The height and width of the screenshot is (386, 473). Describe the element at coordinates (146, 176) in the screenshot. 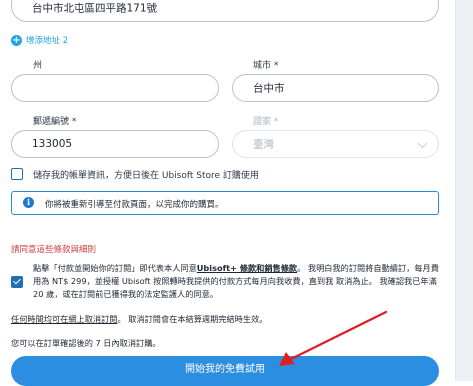

I see `save-info-label: 儲存我的帳單資訊，方便日後在 Ubisoft Store 訂購使用` at that location.